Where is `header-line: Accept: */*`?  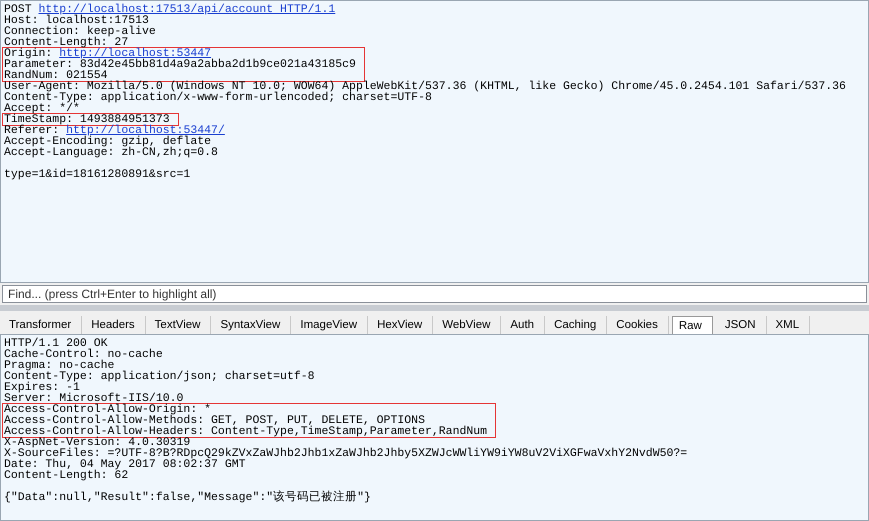 header-line: Accept: */* is located at coordinates (42, 108).